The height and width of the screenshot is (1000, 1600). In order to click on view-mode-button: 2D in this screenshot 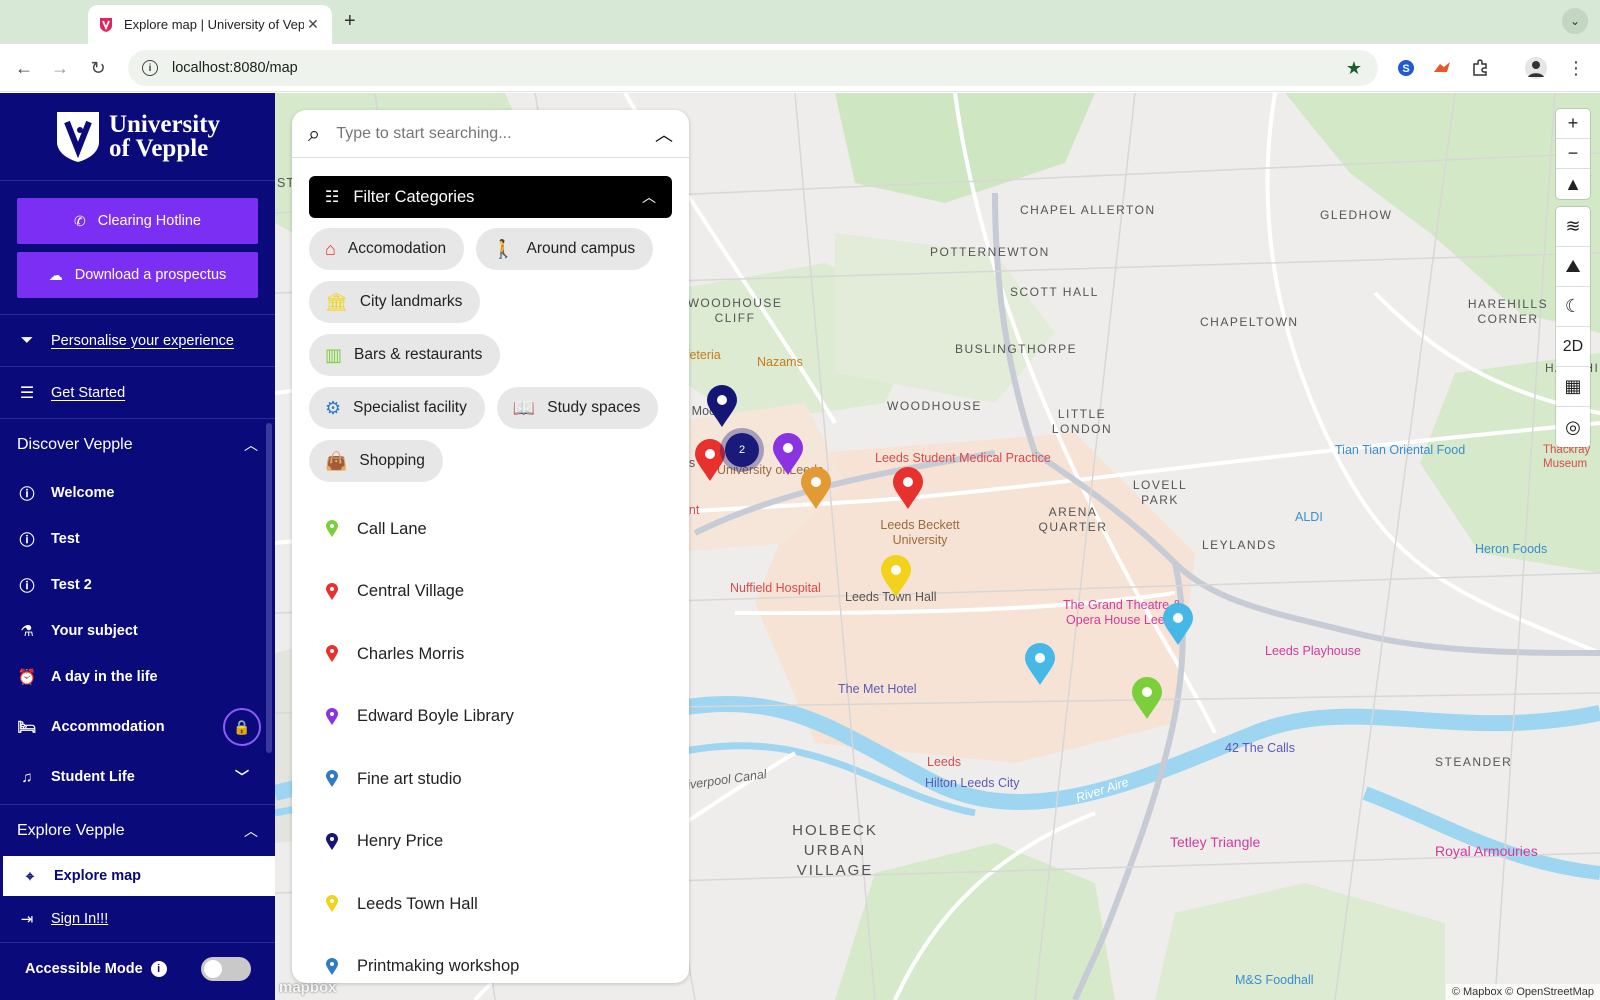, I will do `click(1573, 347)`.